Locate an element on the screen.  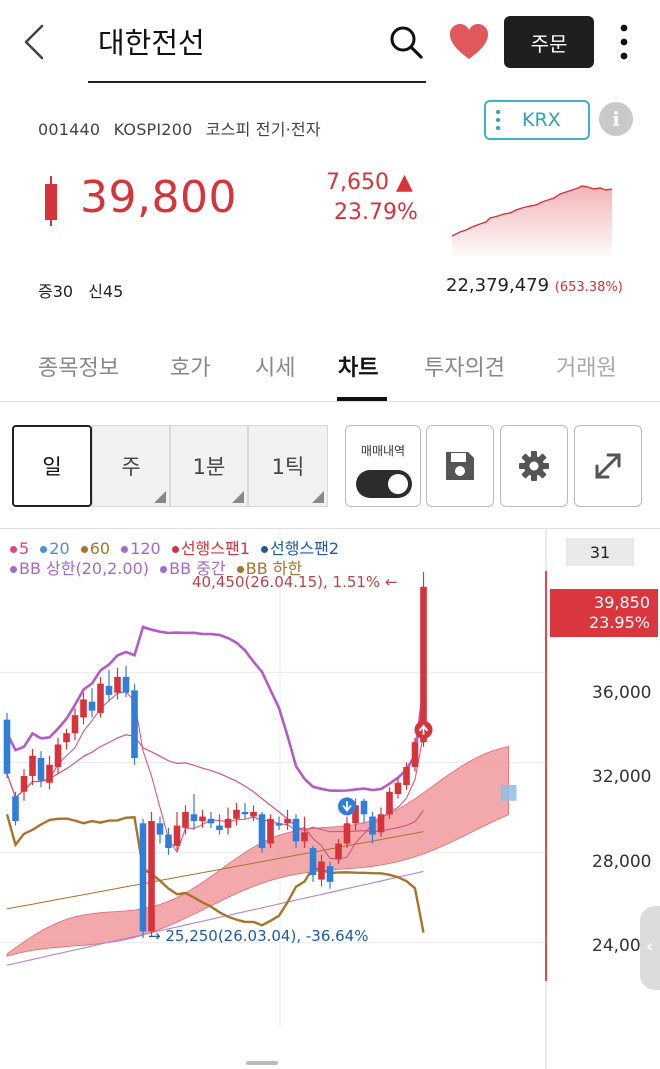
info-icon: i is located at coordinates (616, 119).